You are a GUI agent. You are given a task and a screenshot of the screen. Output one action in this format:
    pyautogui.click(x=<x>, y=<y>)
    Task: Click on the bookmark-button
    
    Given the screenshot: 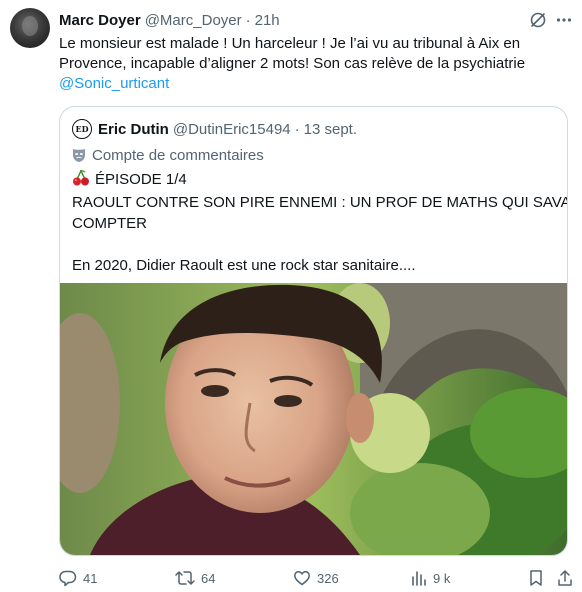 What is the action you would take?
    pyautogui.click(x=536, y=578)
    